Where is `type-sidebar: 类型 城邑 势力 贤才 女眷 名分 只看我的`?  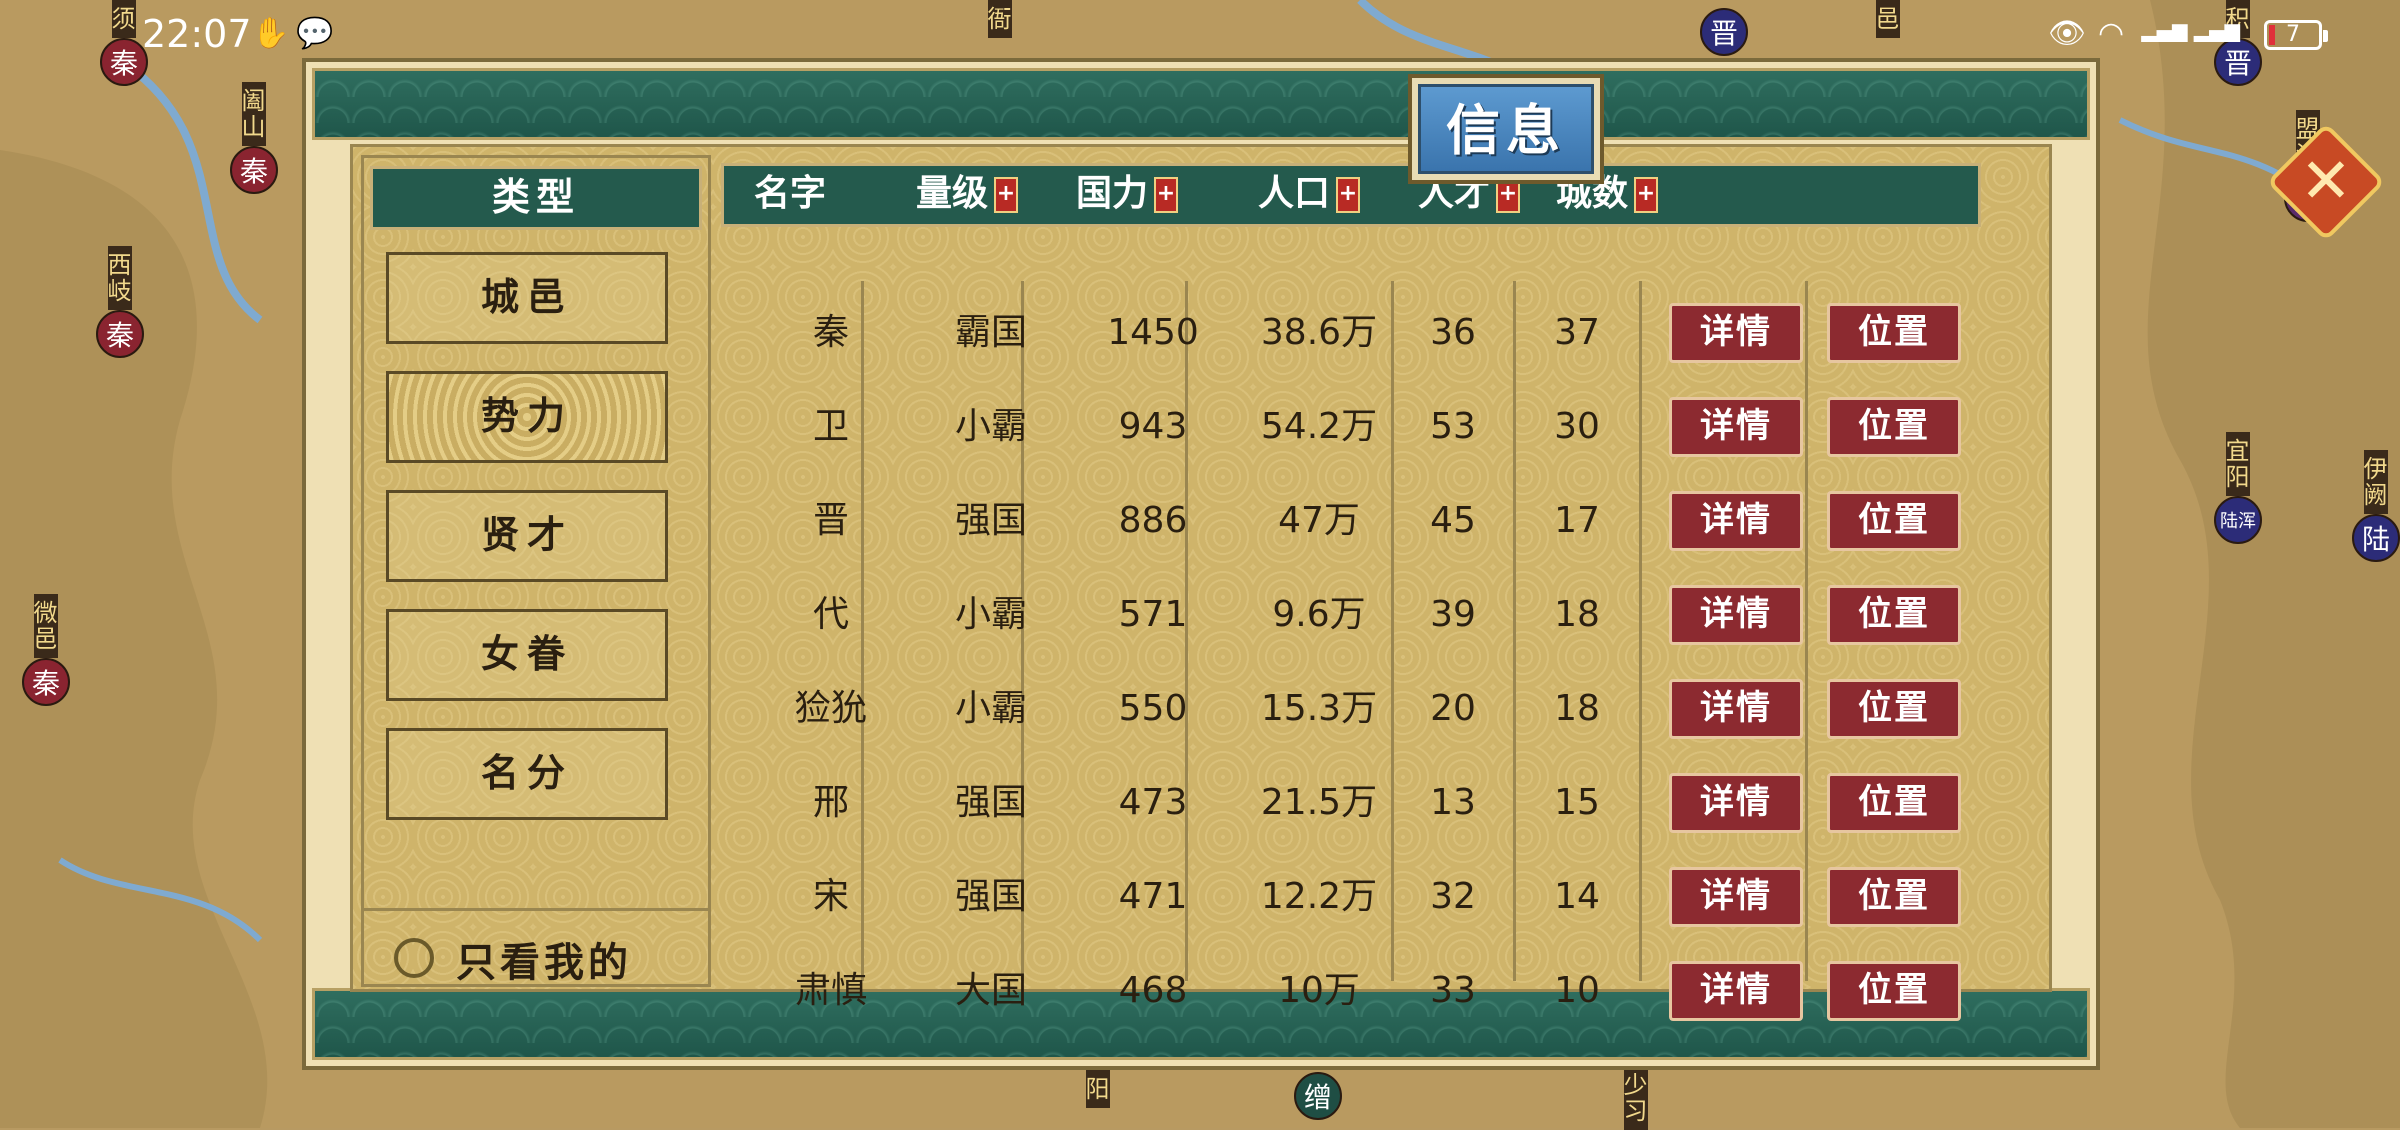 type-sidebar: 类型 城邑 势力 贤才 女眷 名分 只看我的 is located at coordinates (536, 571).